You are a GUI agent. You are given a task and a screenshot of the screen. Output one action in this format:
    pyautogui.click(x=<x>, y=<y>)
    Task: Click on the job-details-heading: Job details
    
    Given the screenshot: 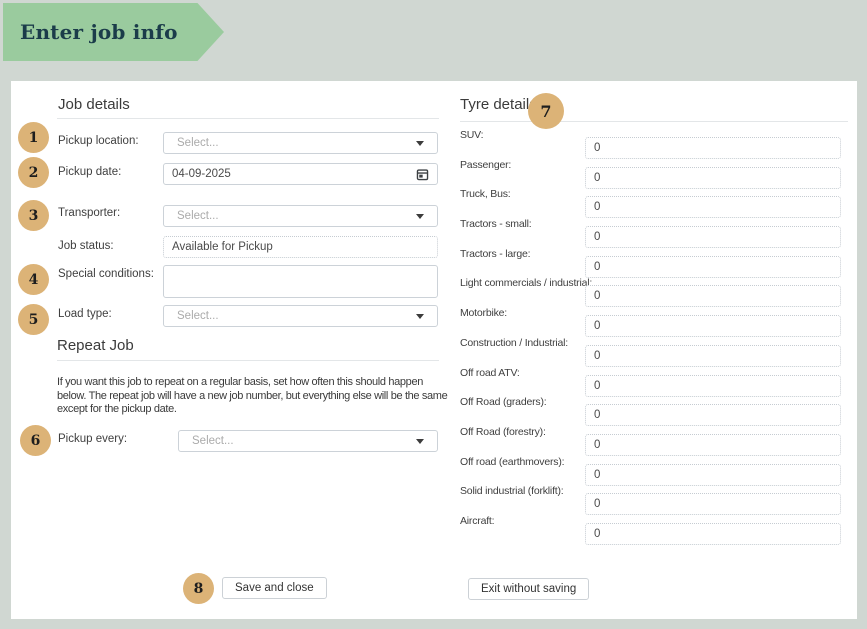 What is the action you would take?
    pyautogui.click(x=94, y=104)
    